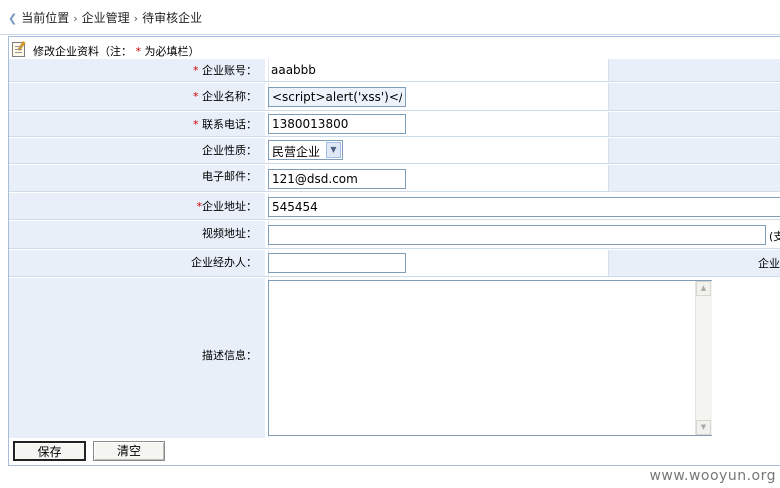 This screenshot has height=488, width=780. Describe the element at coordinates (137, 70) in the screenshot. I see `account-label: * 企业账号：` at that location.